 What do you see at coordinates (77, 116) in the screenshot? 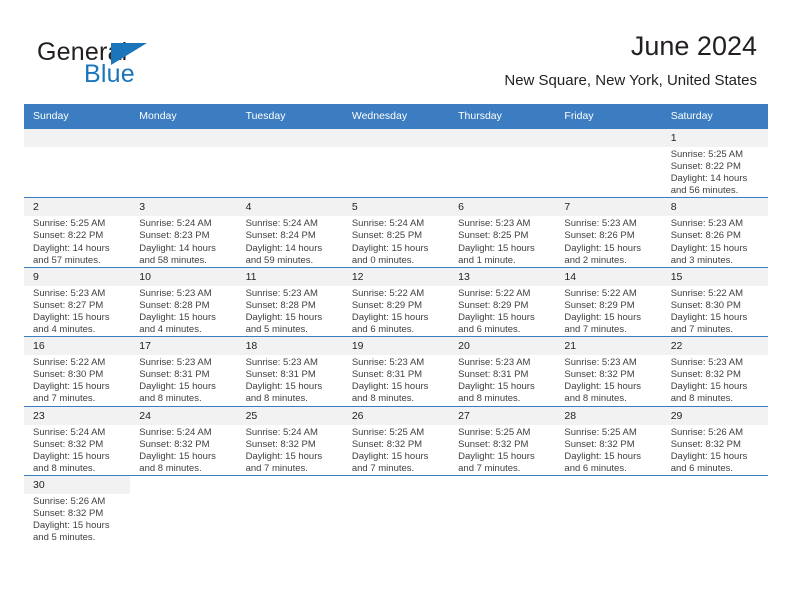
I see `weekday-header-sunday: Sunday` at bounding box center [77, 116].